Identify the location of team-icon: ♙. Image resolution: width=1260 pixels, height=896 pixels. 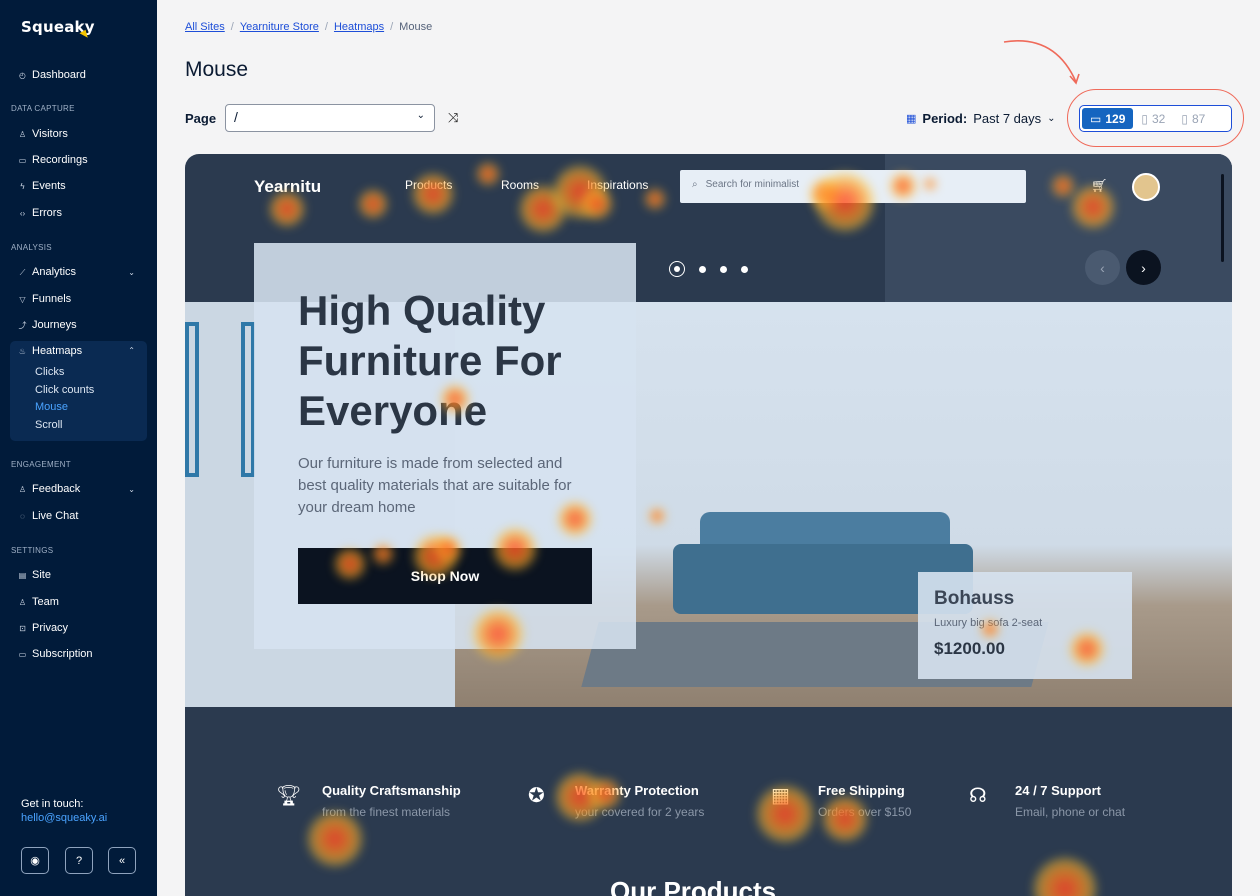
(22, 602).